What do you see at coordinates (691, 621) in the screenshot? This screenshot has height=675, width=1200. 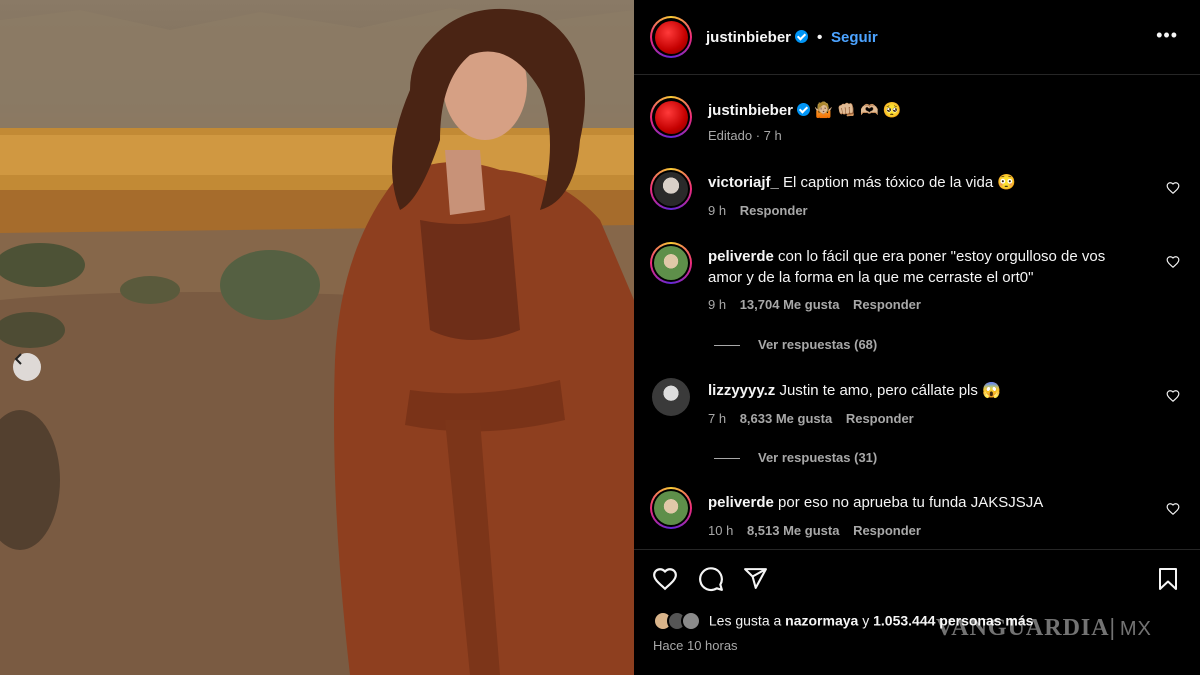 I see `liker-avatar` at bounding box center [691, 621].